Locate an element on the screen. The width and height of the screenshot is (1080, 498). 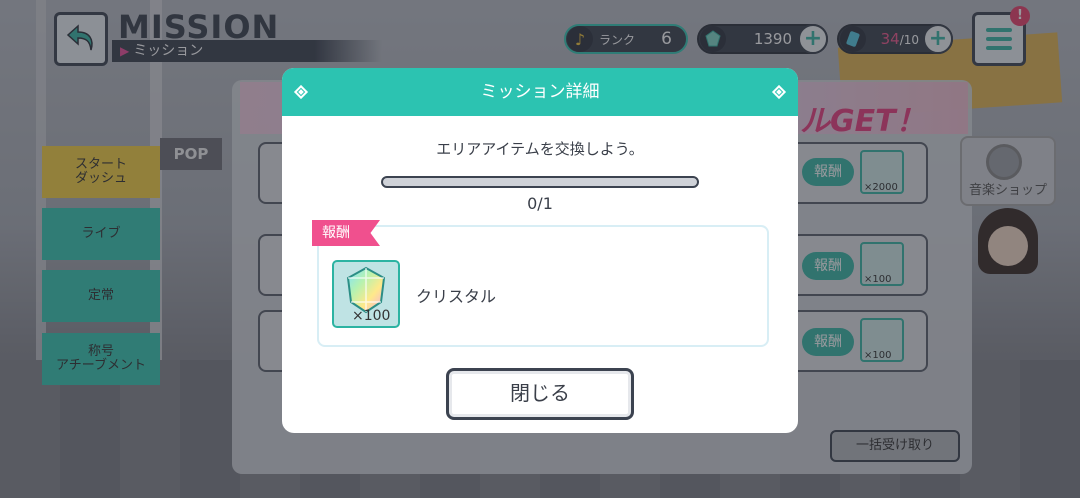
crystal-icon is located at coordinates (366, 290).